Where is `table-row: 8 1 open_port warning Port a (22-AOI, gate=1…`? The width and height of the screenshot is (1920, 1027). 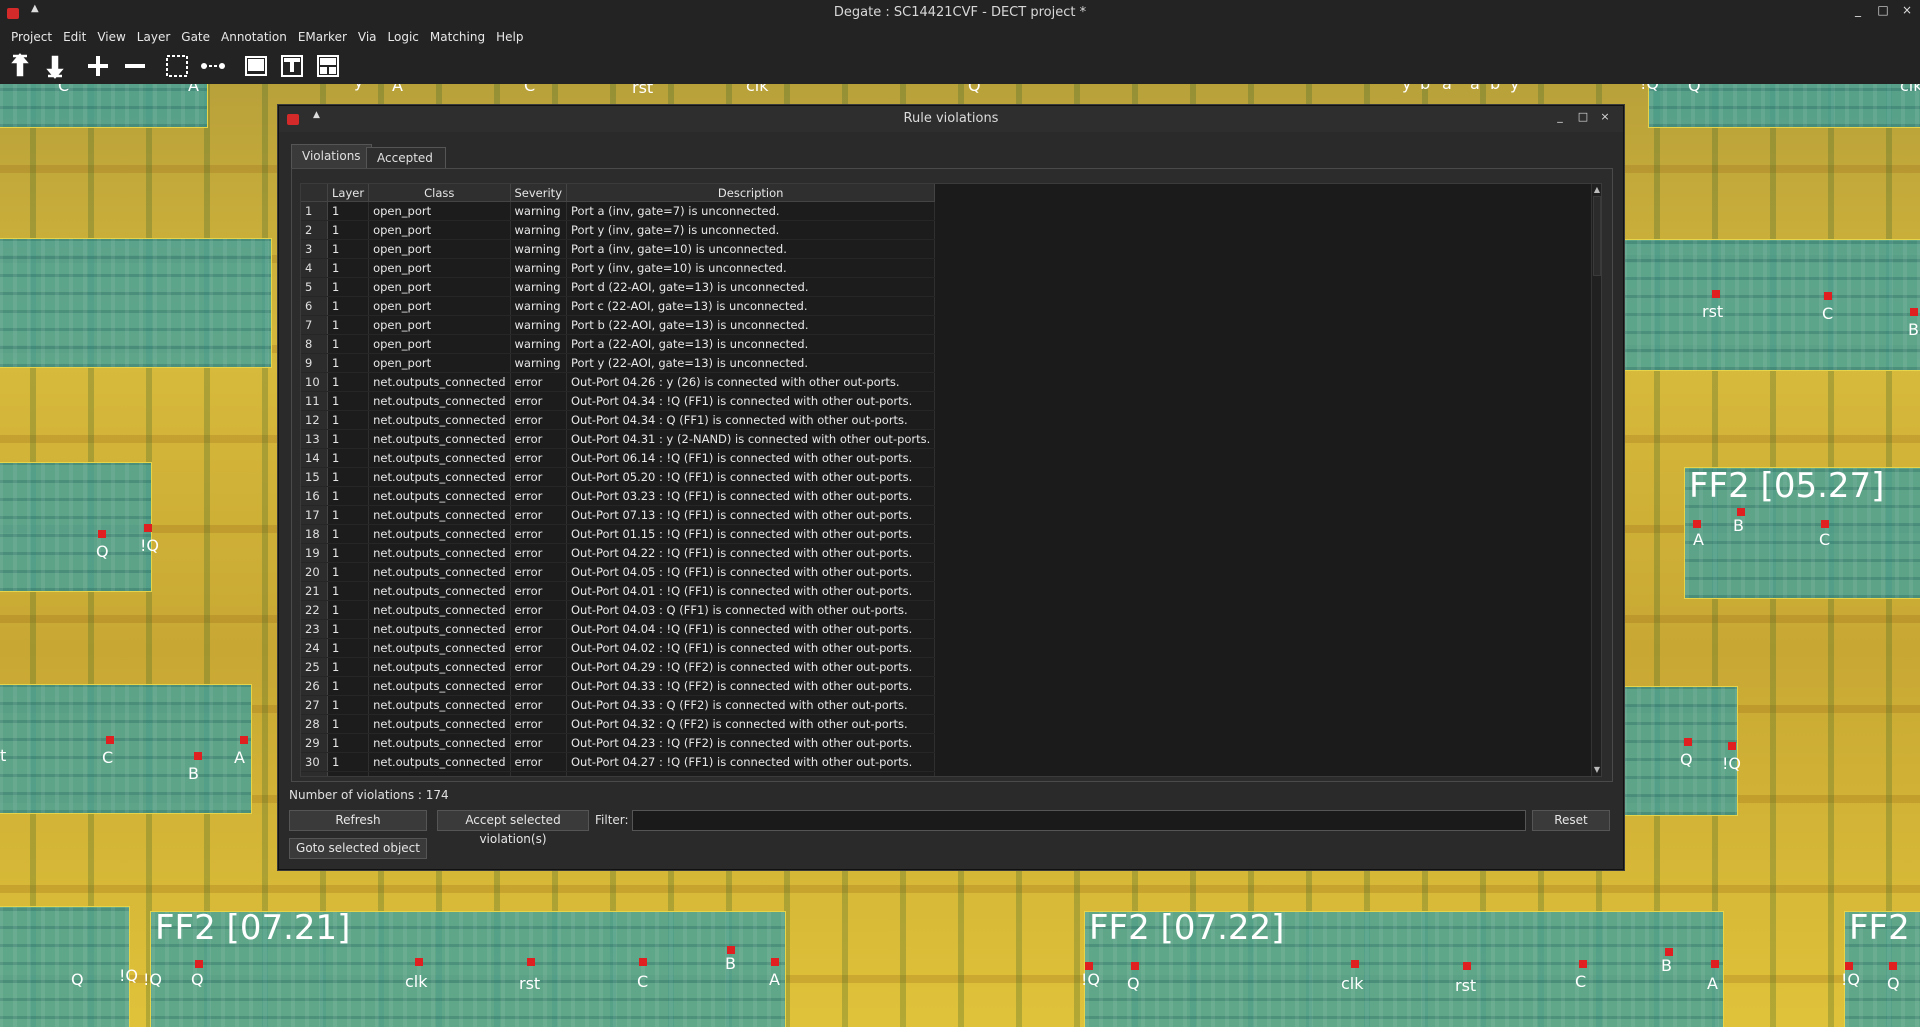
table-row: 8 1 open_port warning Port a (22-AOI, gate=1… is located at coordinates (618, 344).